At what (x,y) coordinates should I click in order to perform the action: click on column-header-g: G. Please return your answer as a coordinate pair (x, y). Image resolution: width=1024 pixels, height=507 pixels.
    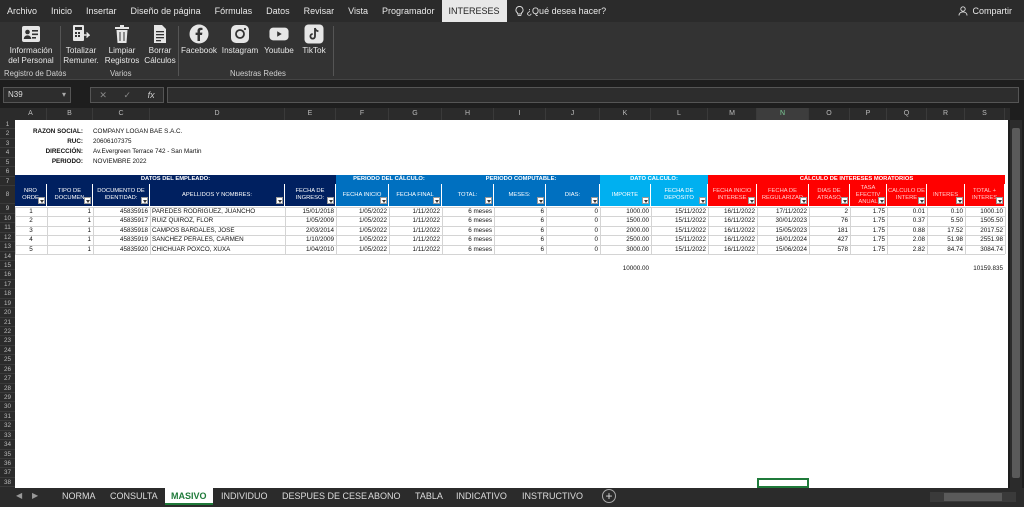
    Looking at the image, I should click on (415, 114).